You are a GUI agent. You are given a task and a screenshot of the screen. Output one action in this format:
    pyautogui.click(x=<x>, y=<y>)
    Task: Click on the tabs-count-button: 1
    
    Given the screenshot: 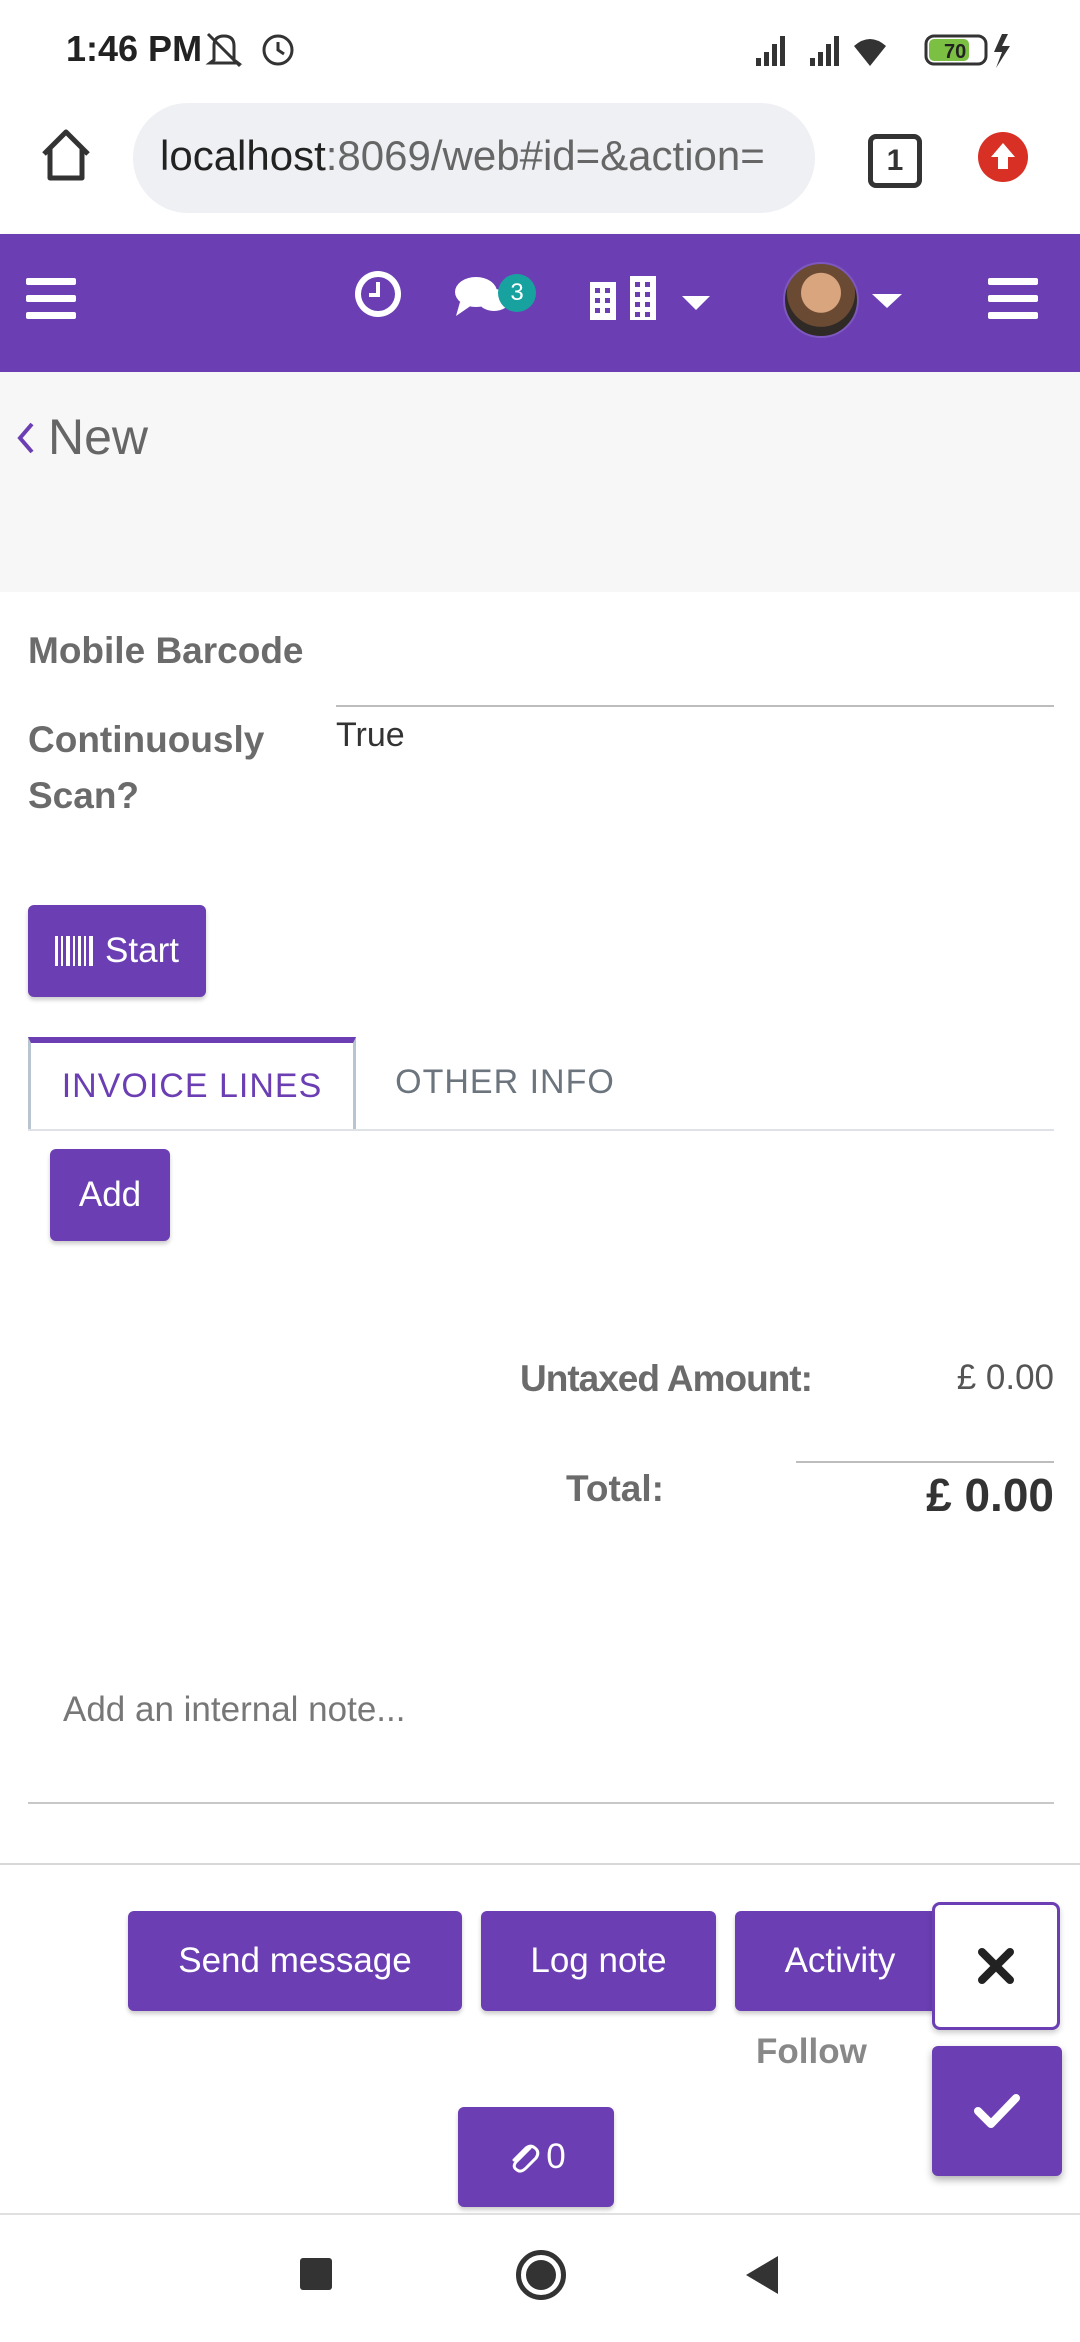 What is the action you would take?
    pyautogui.click(x=895, y=161)
    